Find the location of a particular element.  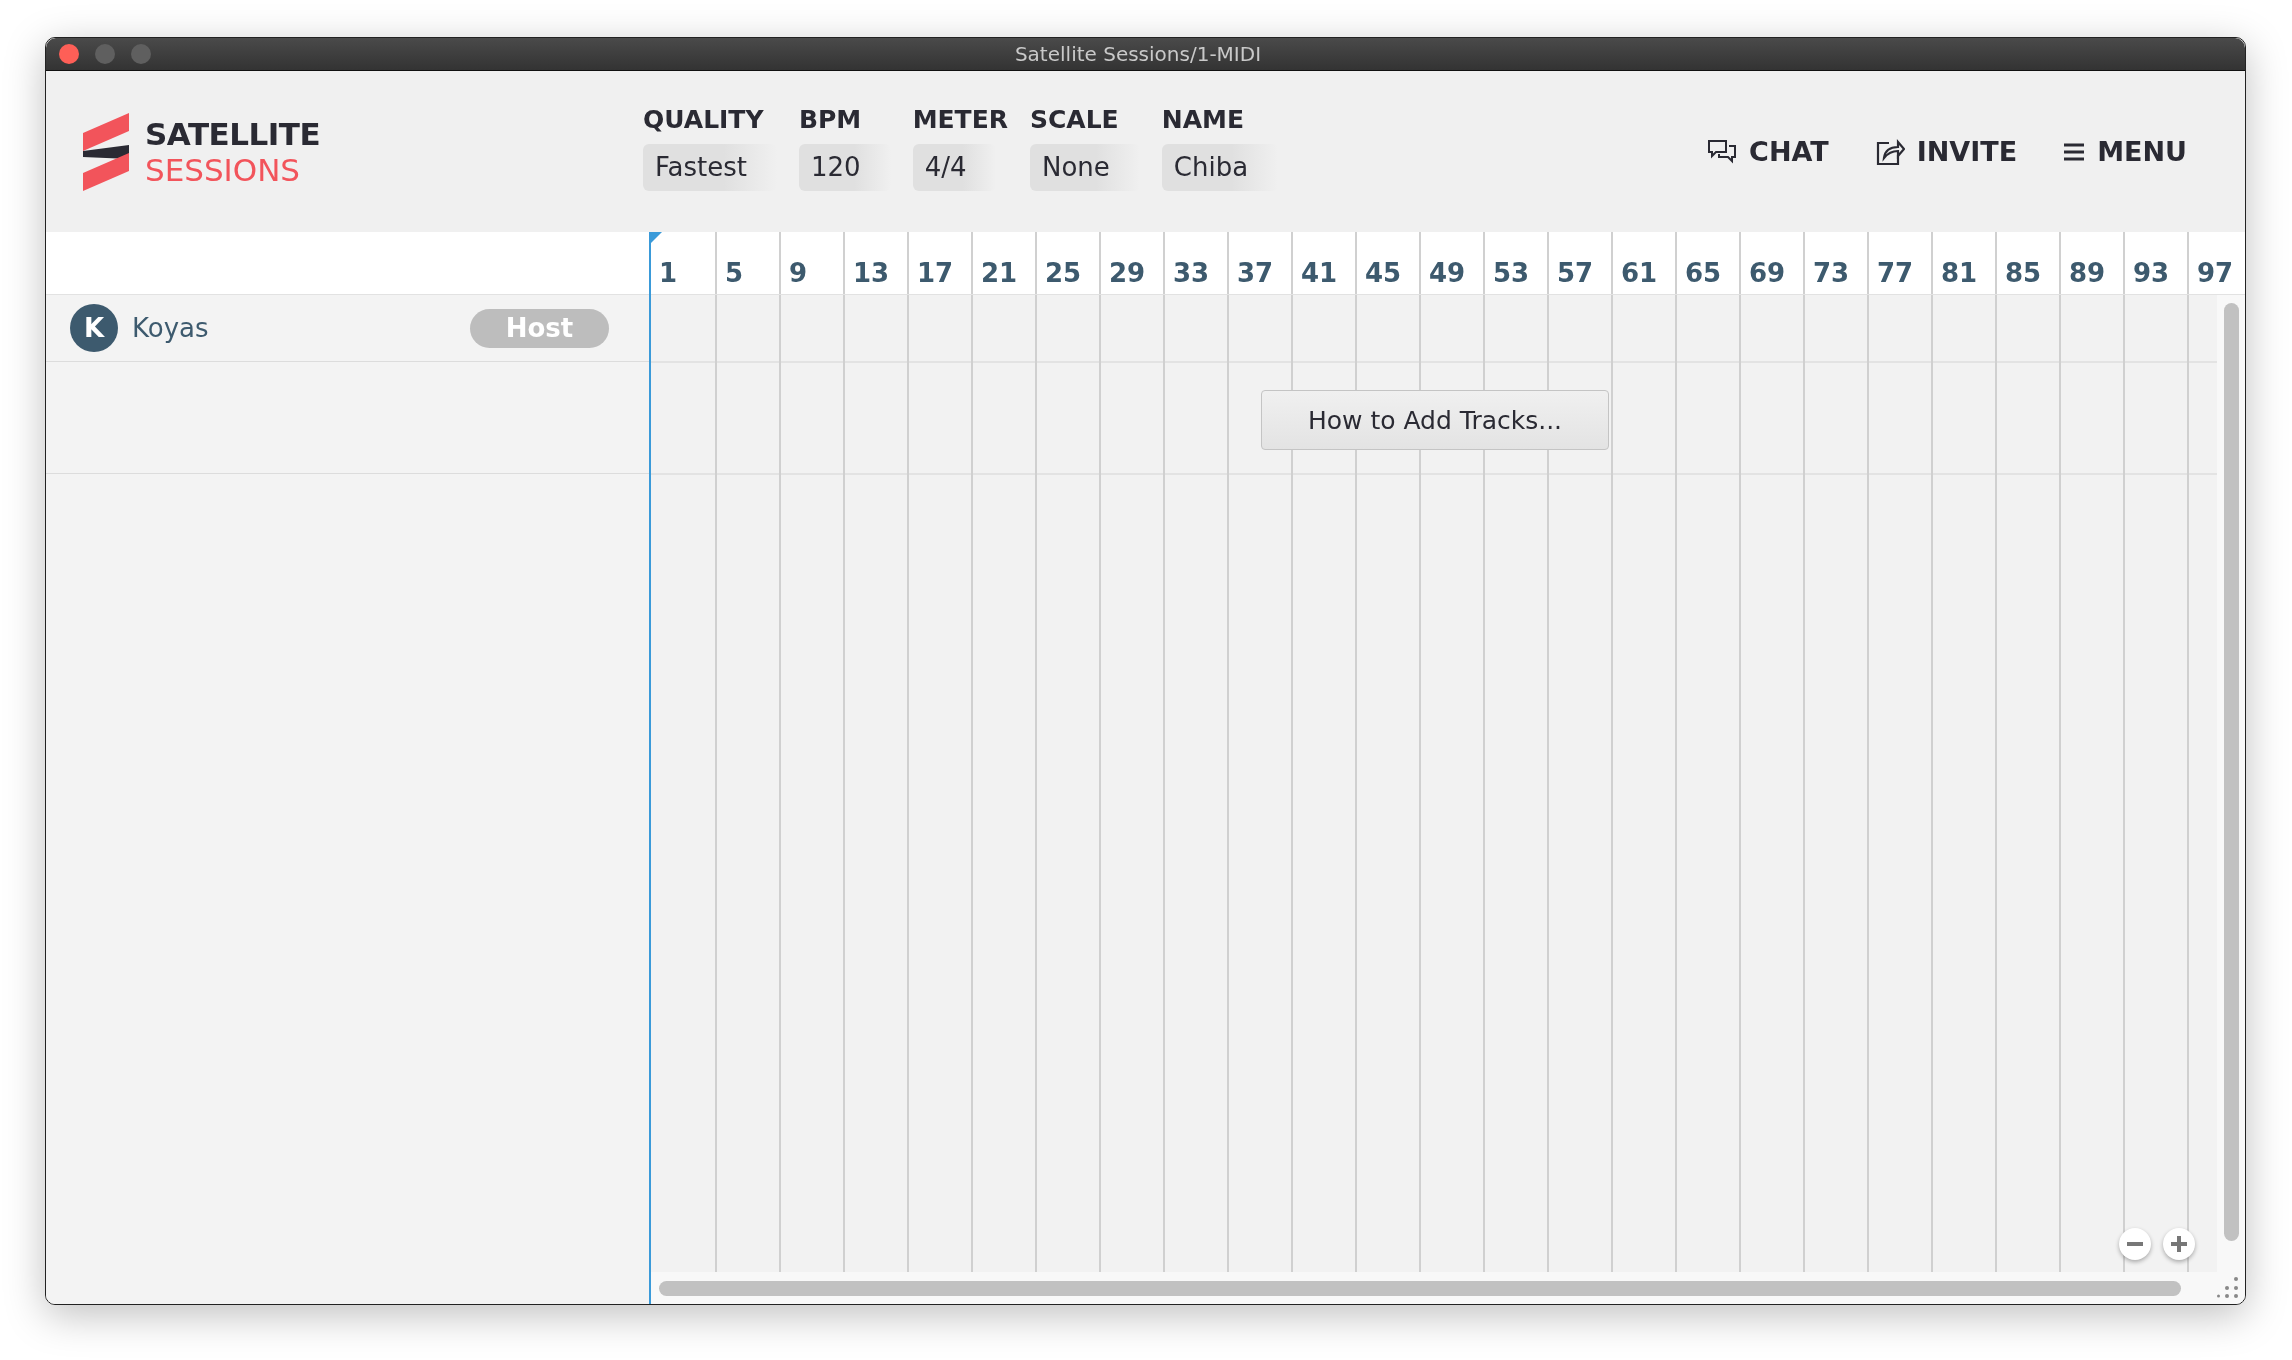

window-title: Satellite Sessions/1-MIDI is located at coordinates (1138, 54).